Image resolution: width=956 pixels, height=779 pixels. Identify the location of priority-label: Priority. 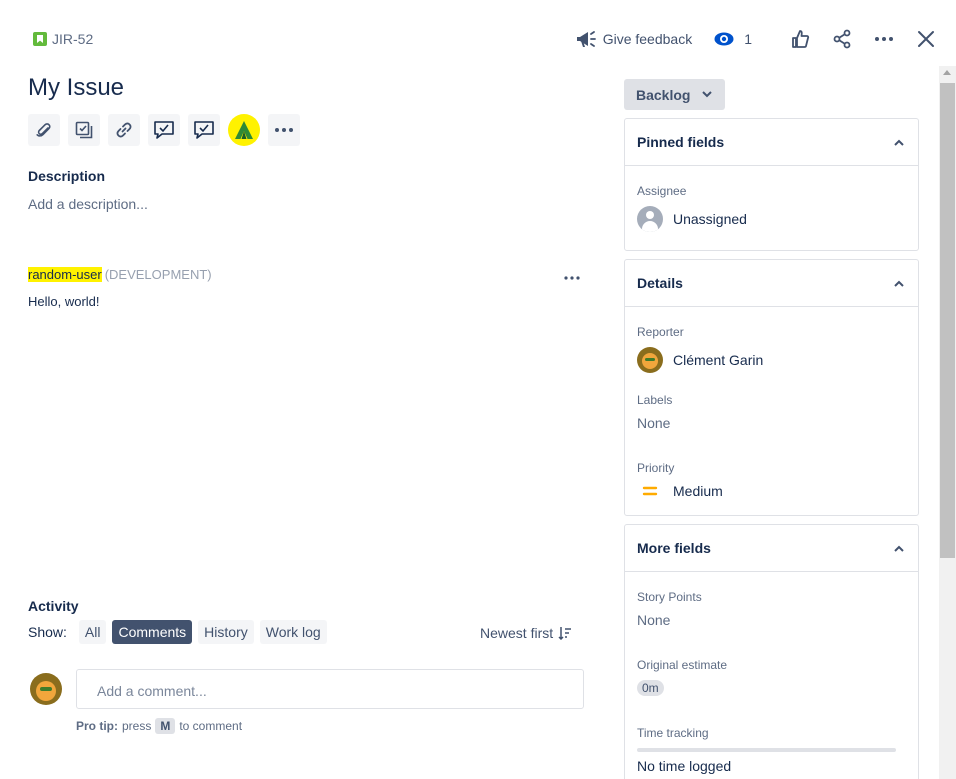
(656, 468).